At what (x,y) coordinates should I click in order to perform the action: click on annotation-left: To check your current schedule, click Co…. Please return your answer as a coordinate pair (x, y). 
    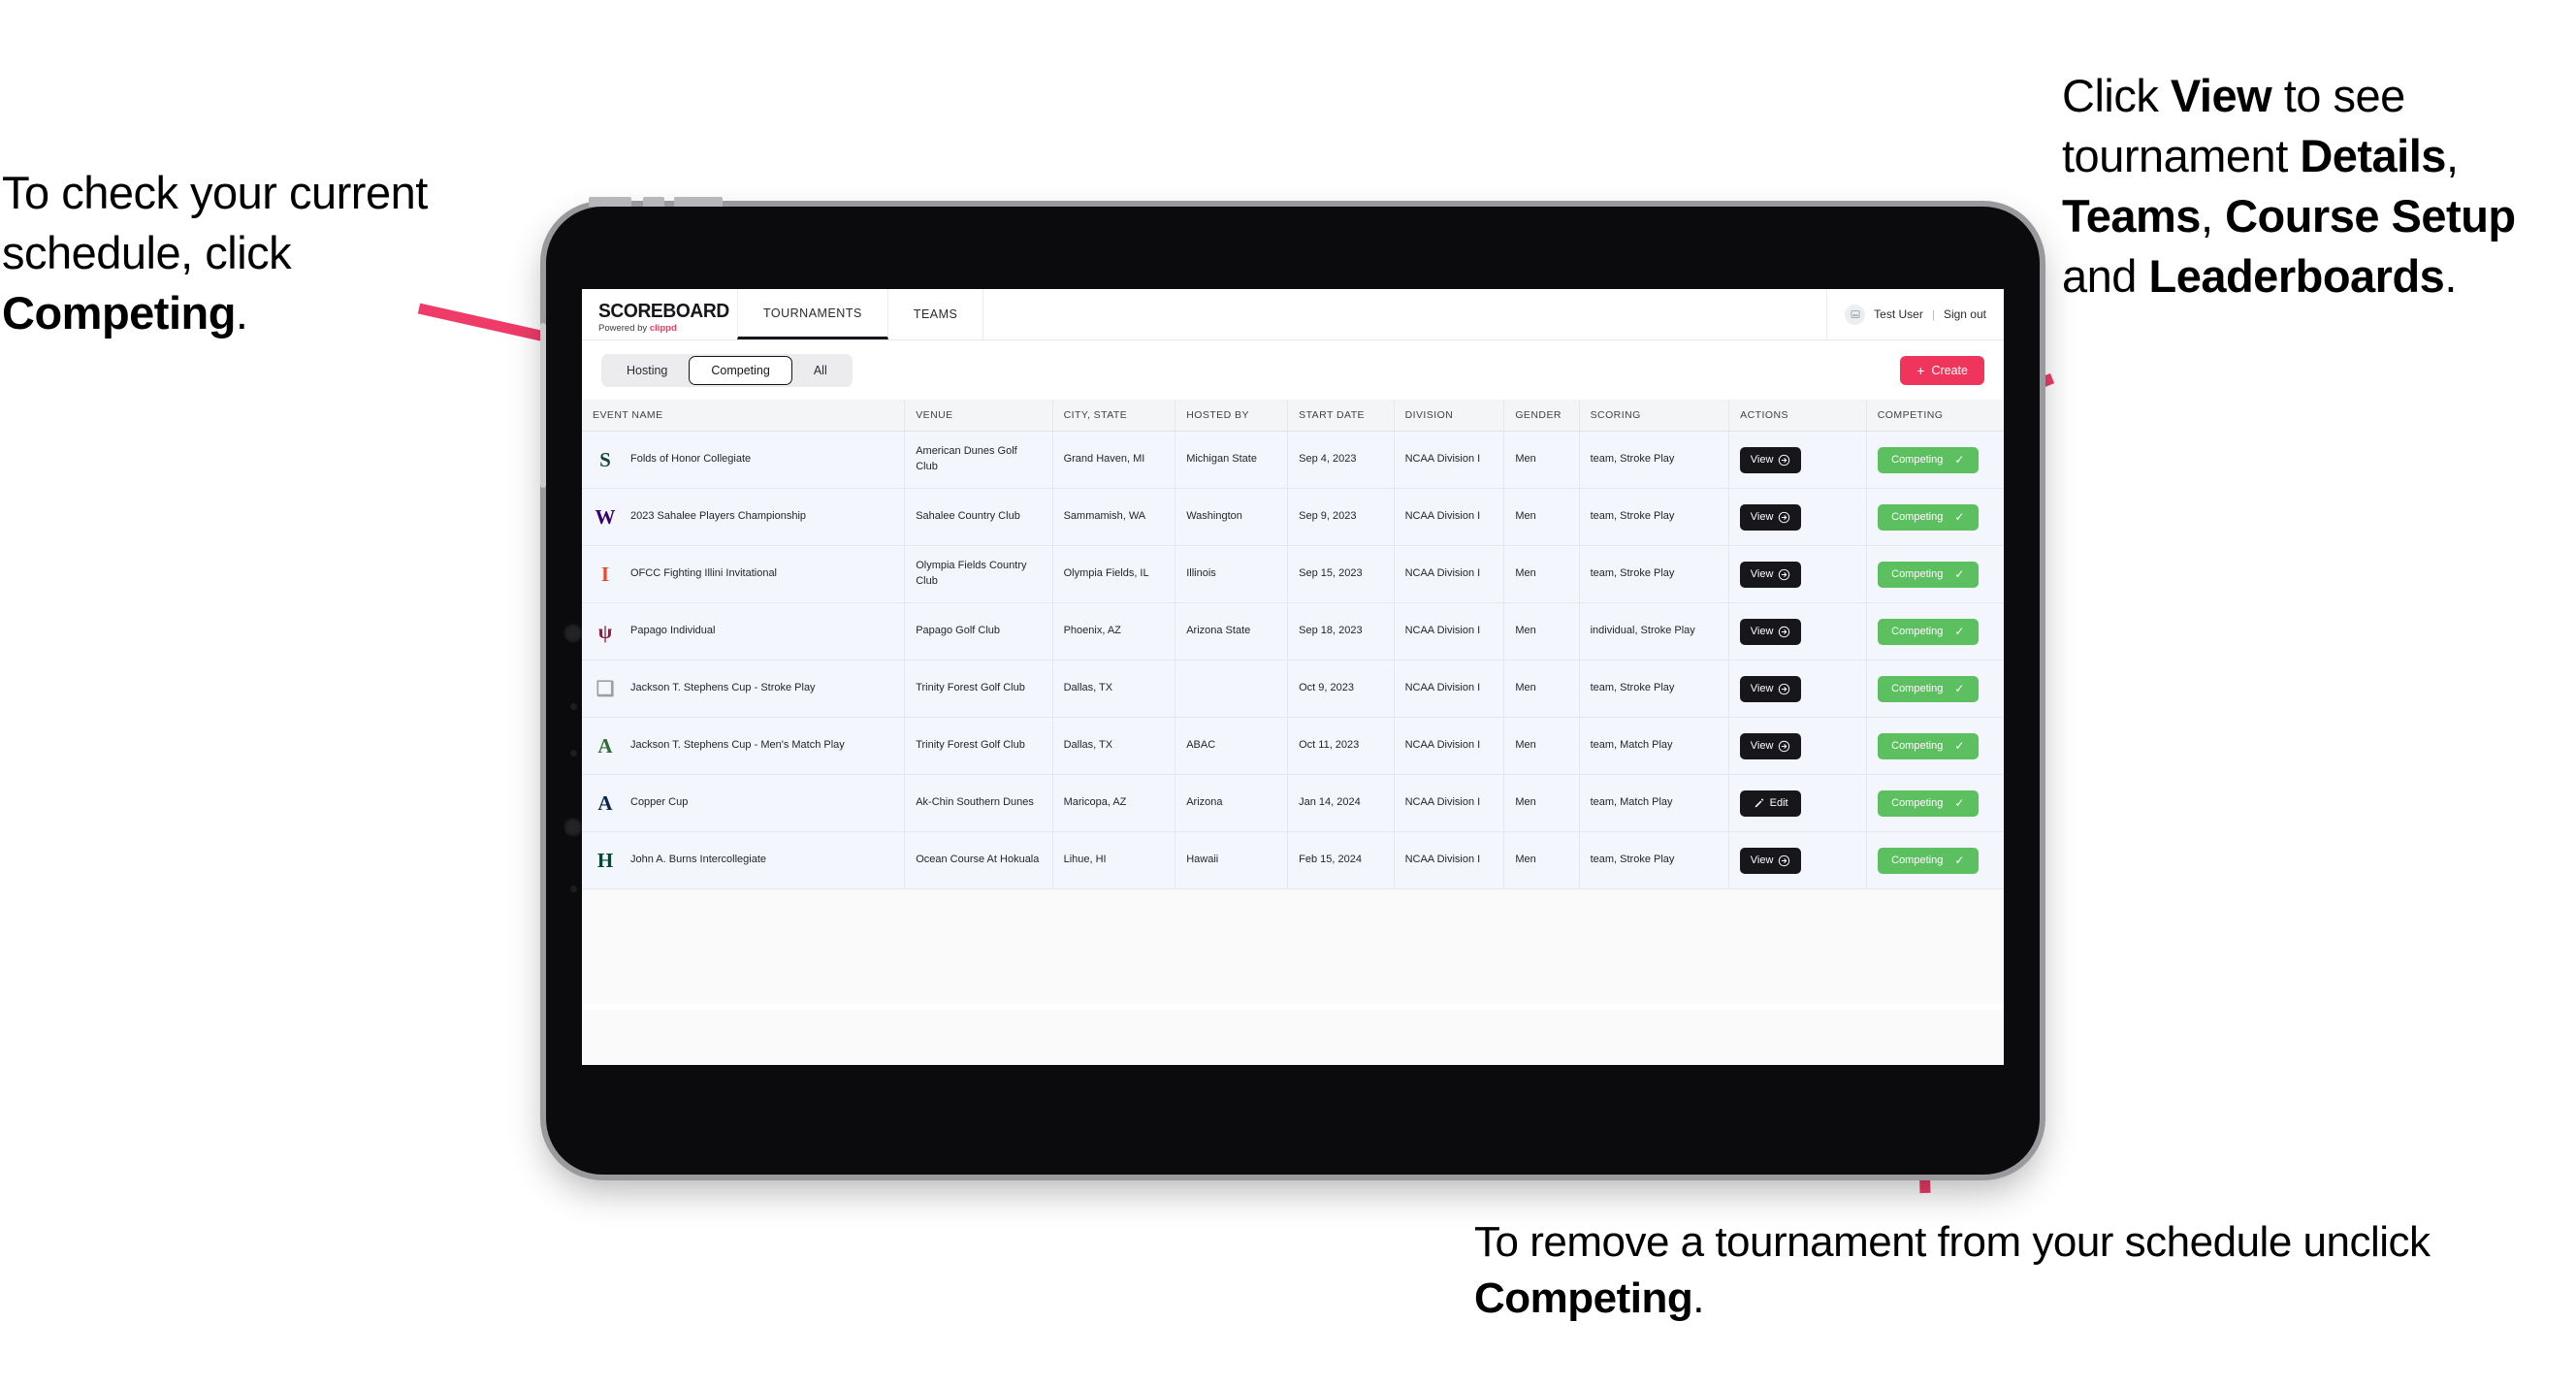
    Looking at the image, I should click on (230, 253).